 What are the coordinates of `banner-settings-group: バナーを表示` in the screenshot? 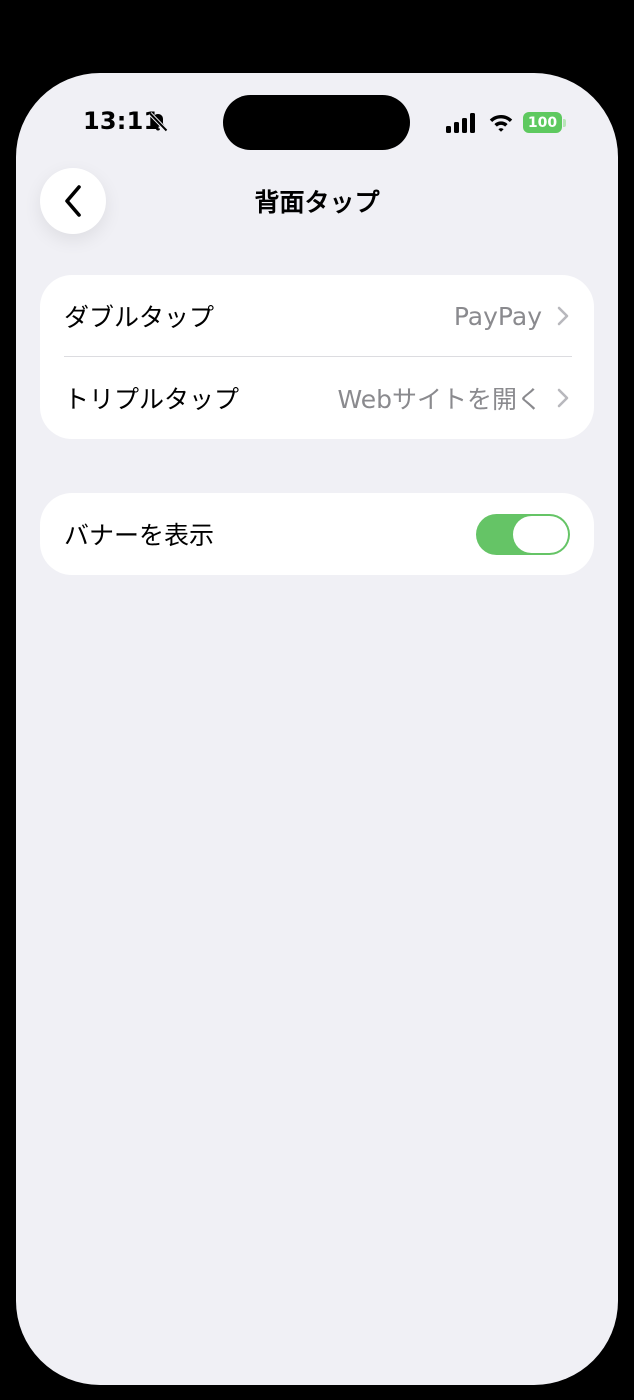 It's located at (317, 534).